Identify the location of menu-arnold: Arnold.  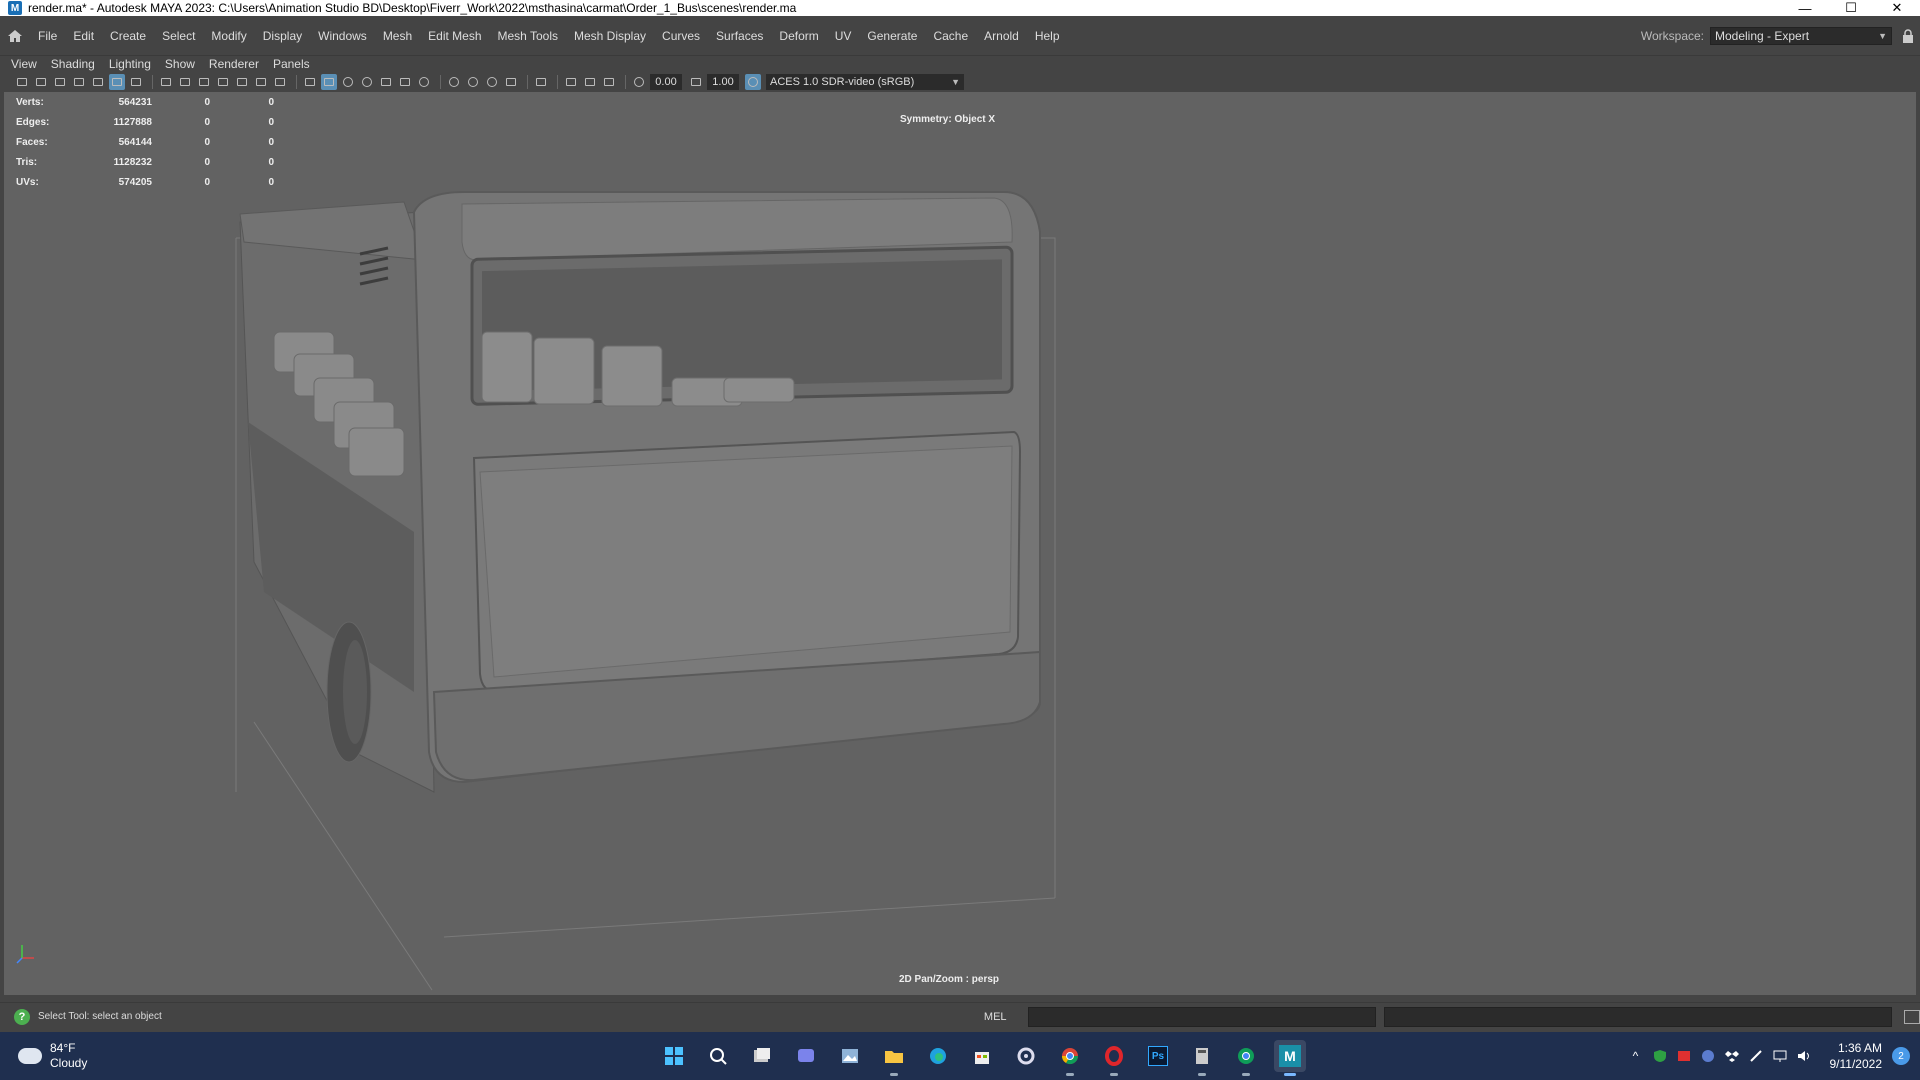
(1001, 36).